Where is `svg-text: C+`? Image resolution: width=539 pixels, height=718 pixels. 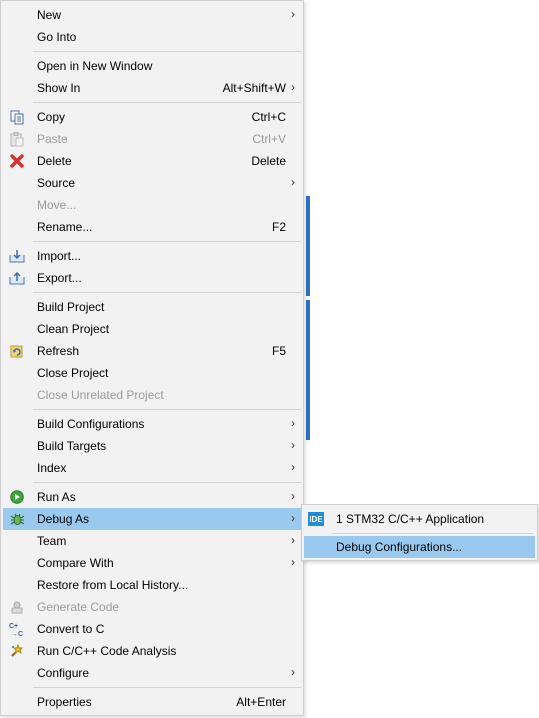
svg-text: C+ is located at coordinates (13, 626).